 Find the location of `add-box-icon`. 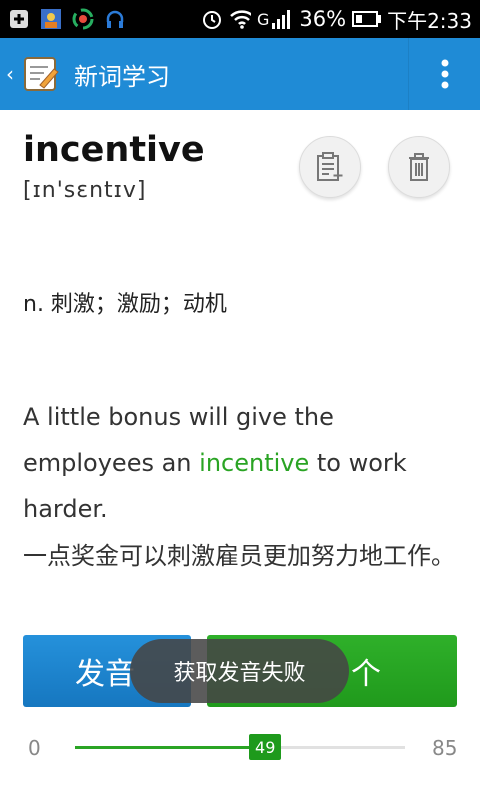

add-box-icon is located at coordinates (19, 19).